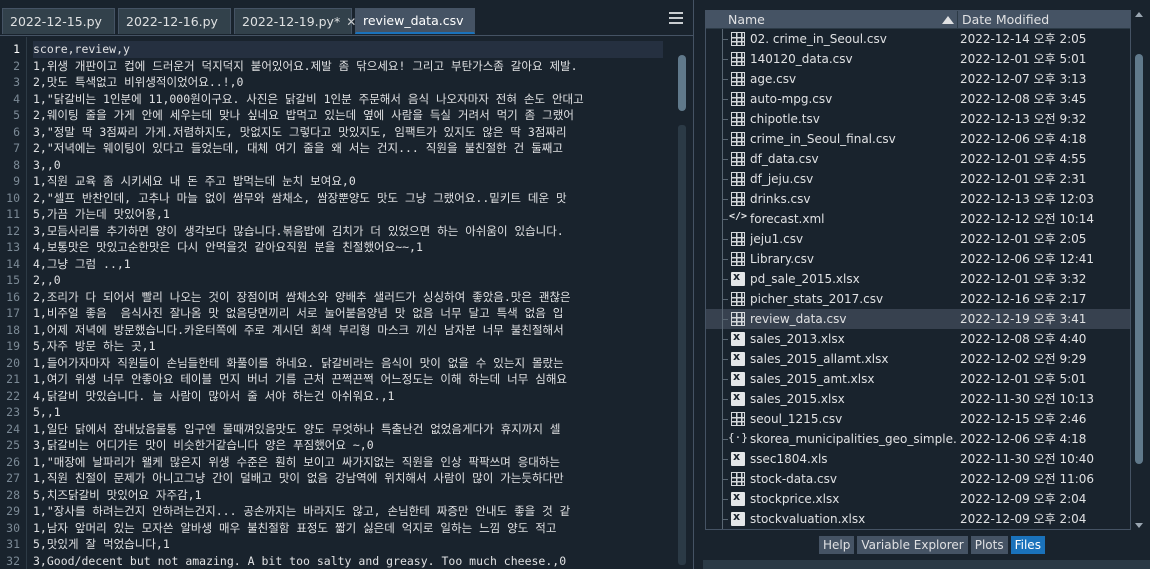 The width and height of the screenshot is (1150, 569). Describe the element at coordinates (348, 214) in the screenshot. I see `code-line: 5,가끔 가는데 맛있어용,1` at that location.